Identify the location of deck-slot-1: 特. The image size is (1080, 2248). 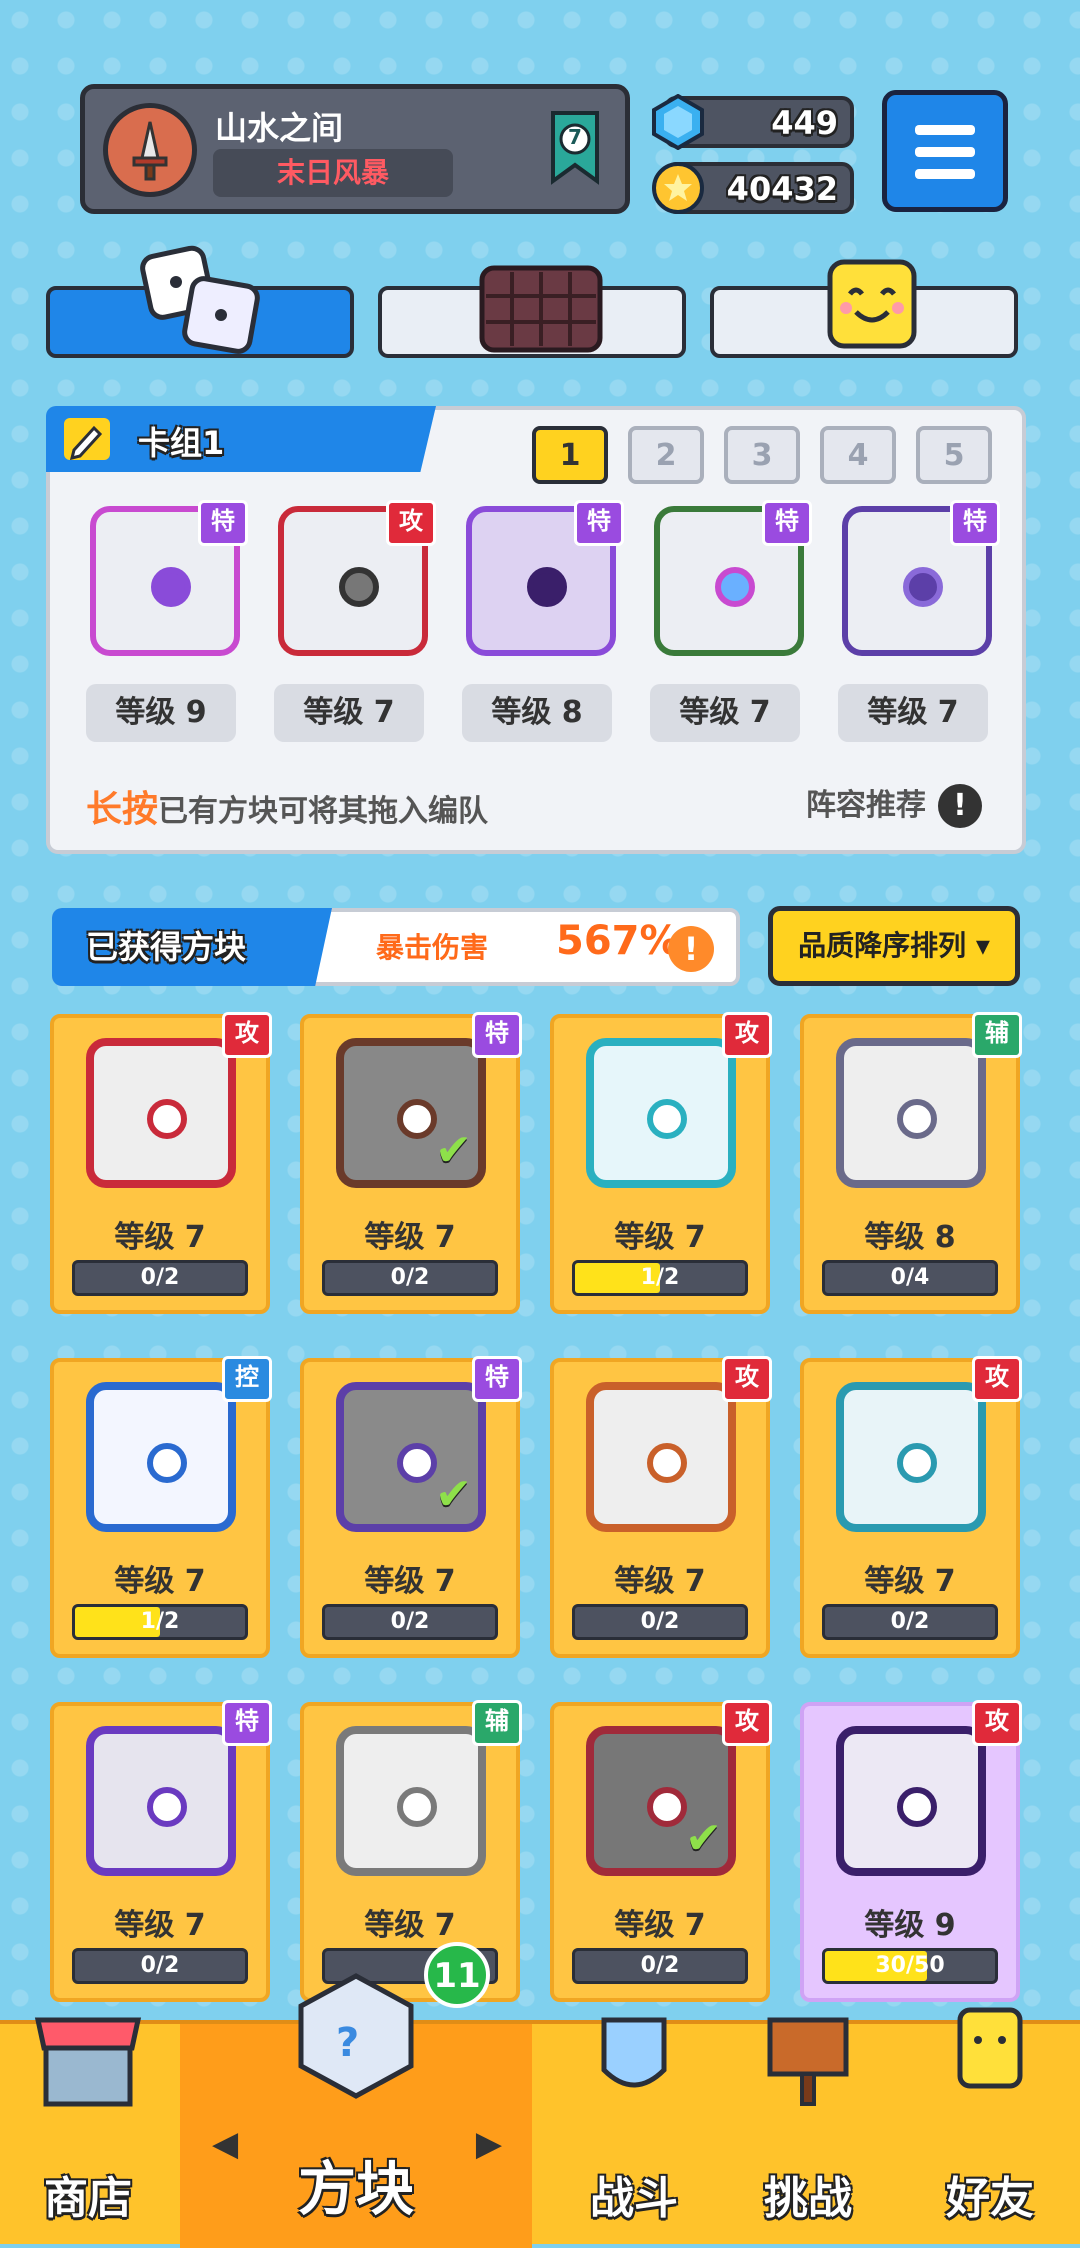
(169, 578).